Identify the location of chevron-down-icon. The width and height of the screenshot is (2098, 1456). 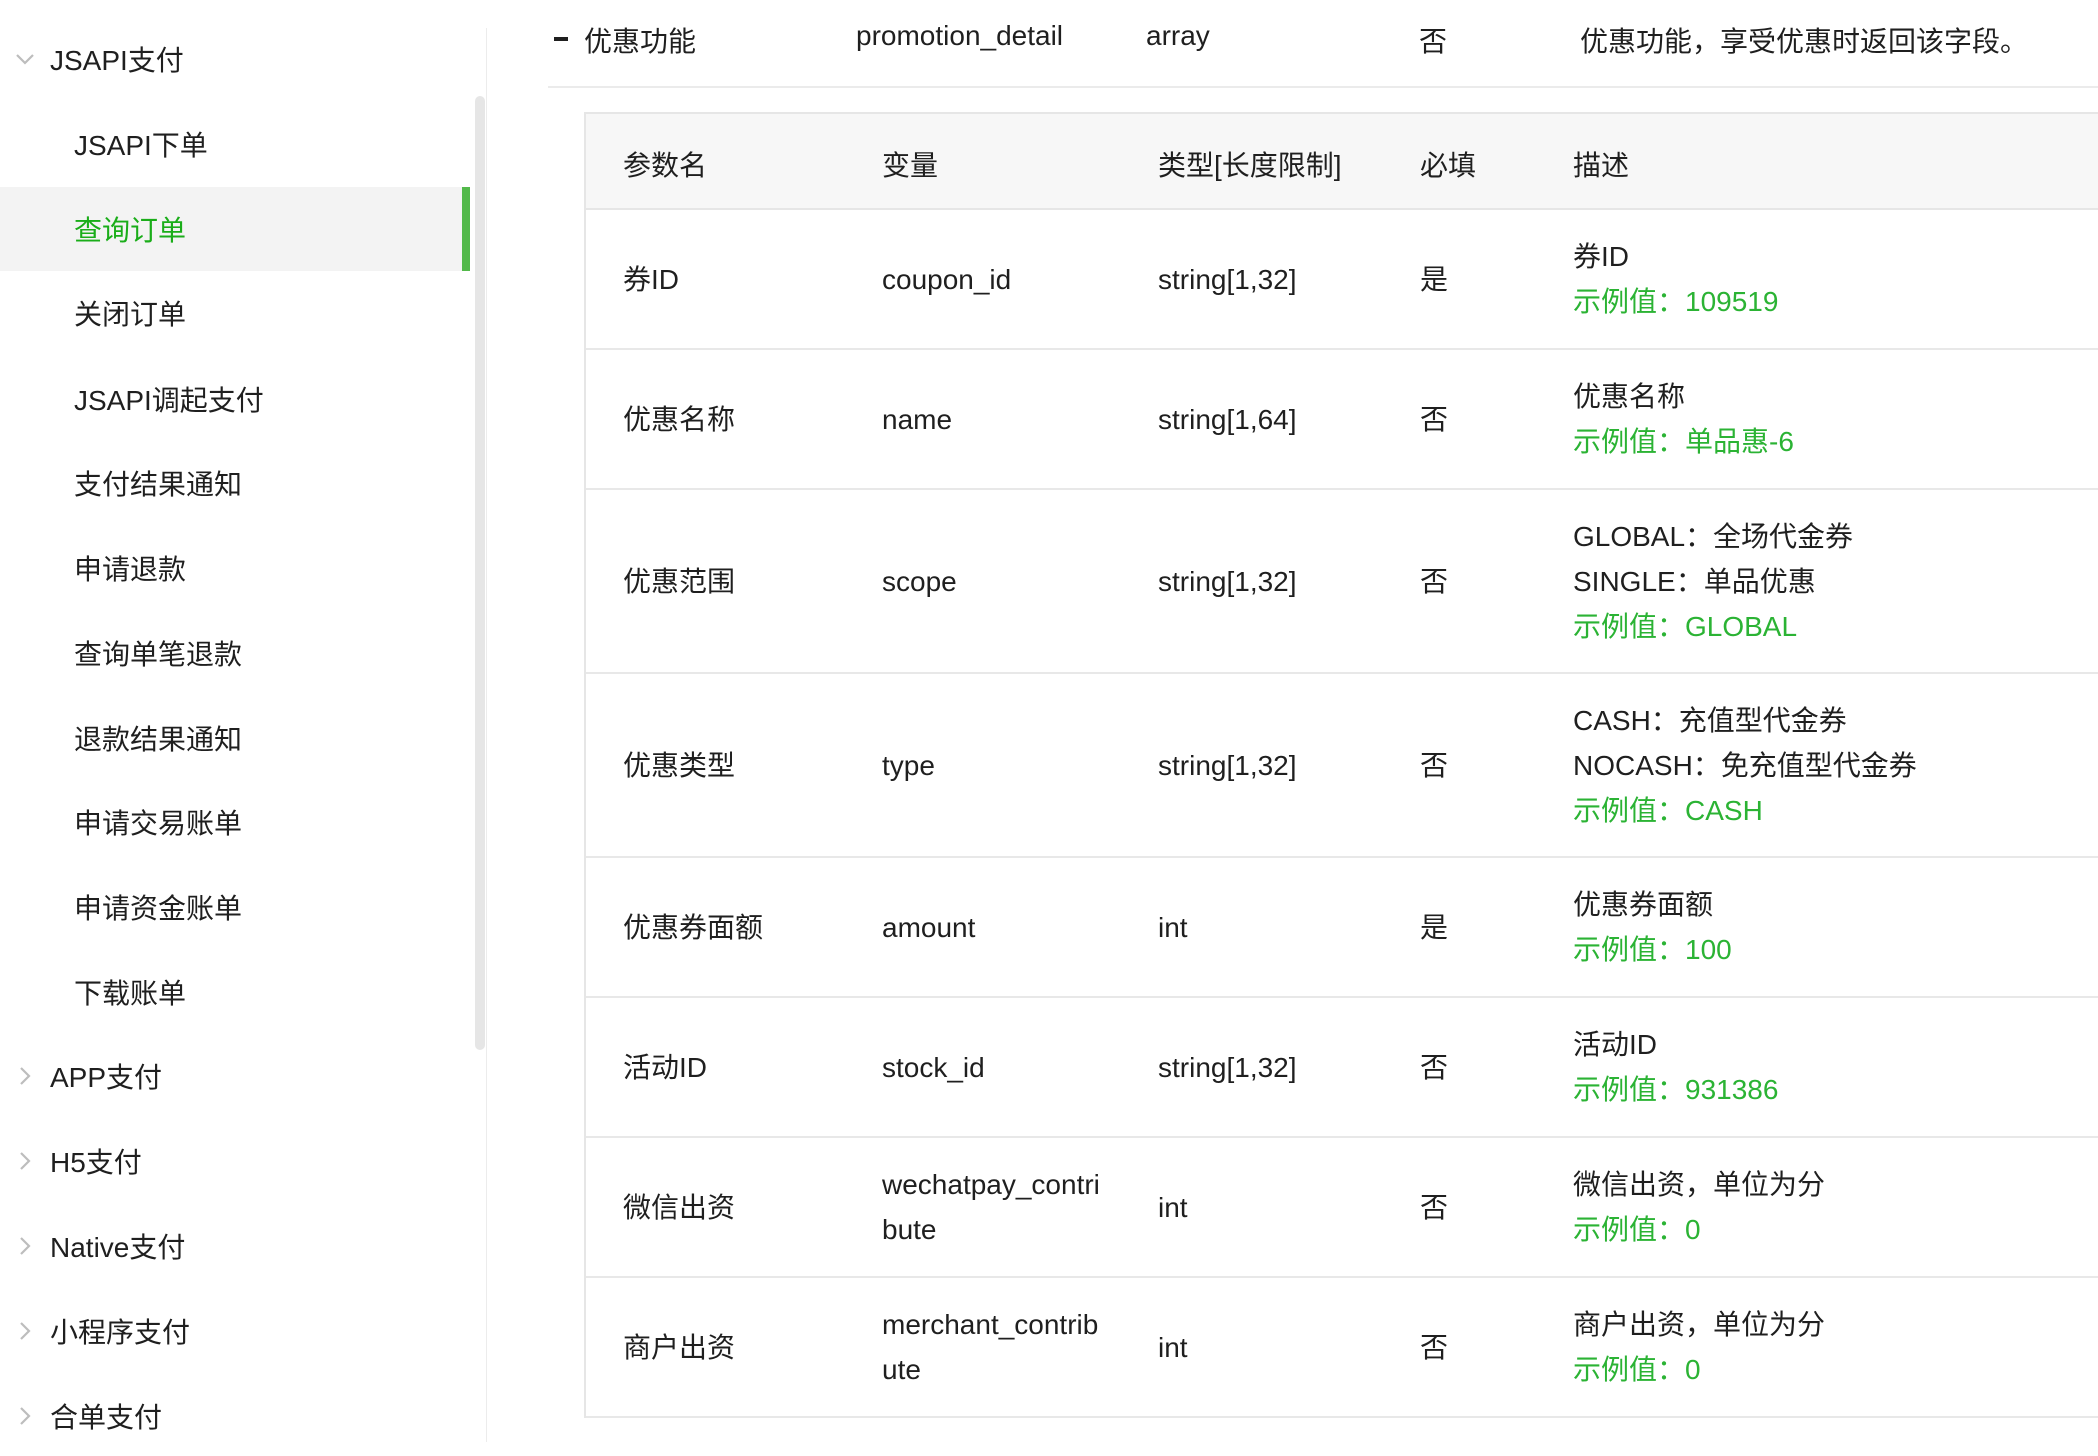
(25, 59).